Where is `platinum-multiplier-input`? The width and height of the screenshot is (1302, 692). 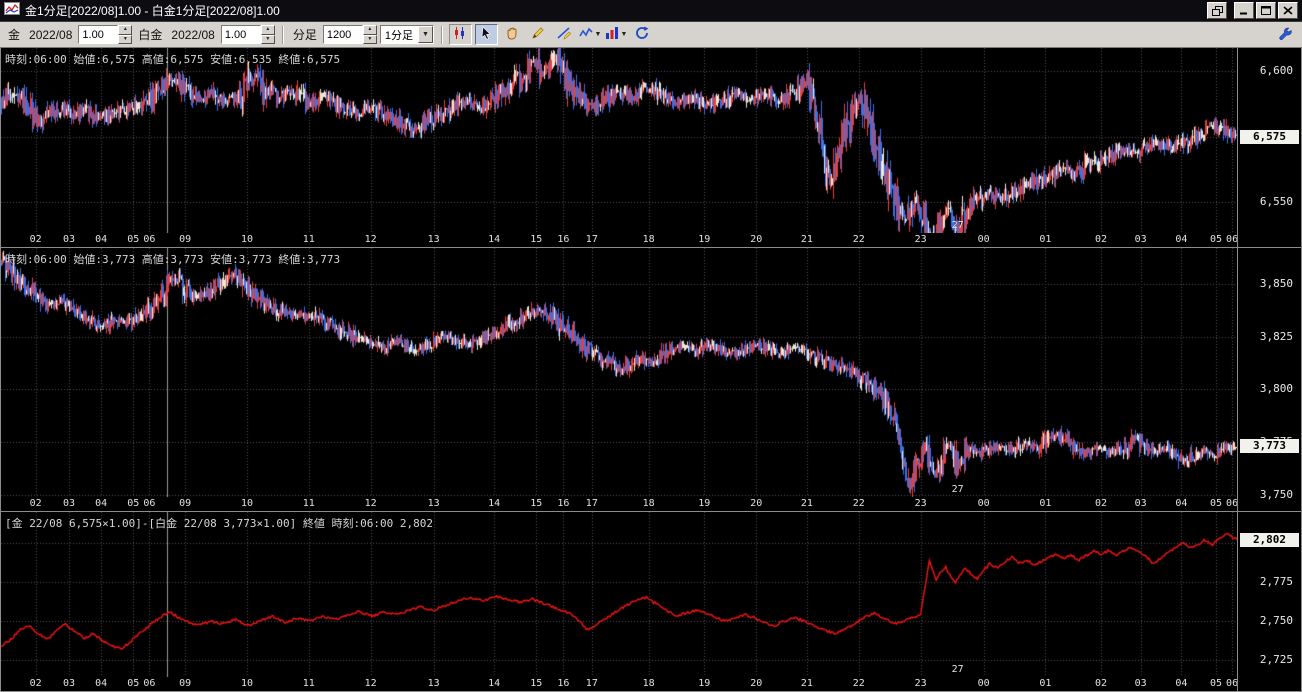 platinum-multiplier-input is located at coordinates (240, 34).